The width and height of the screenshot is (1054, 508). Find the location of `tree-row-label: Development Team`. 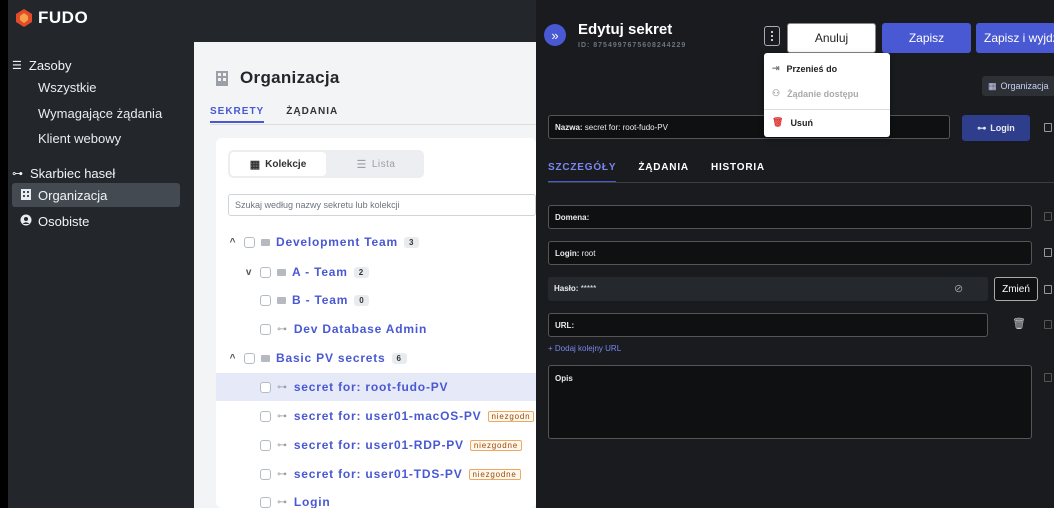

tree-row-label: Development Team is located at coordinates (337, 242).